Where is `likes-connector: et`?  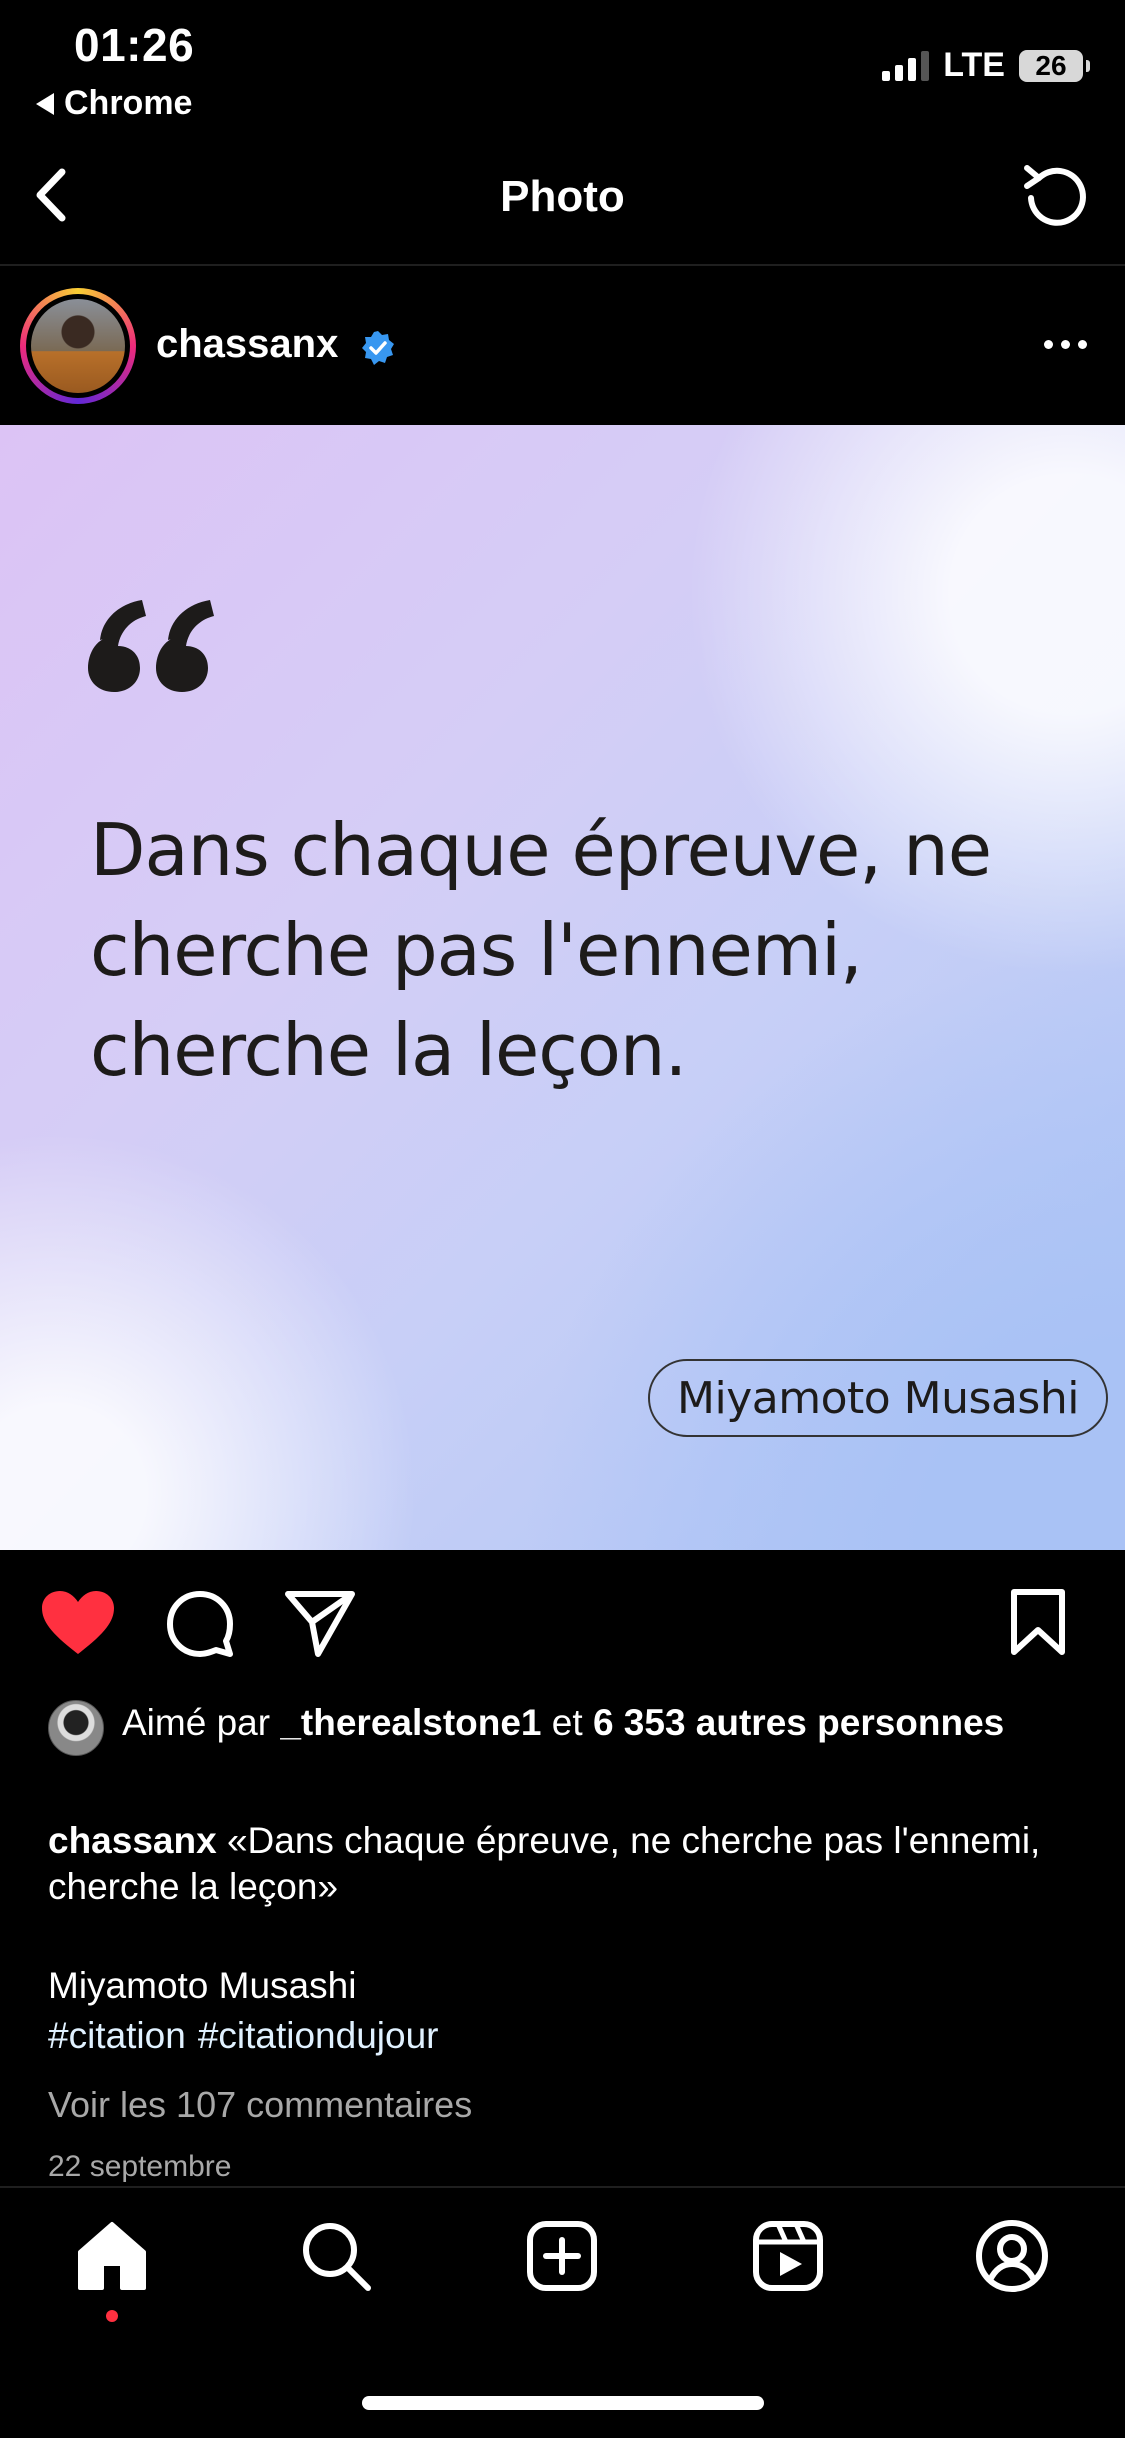
likes-connector: et is located at coordinates (567, 1722).